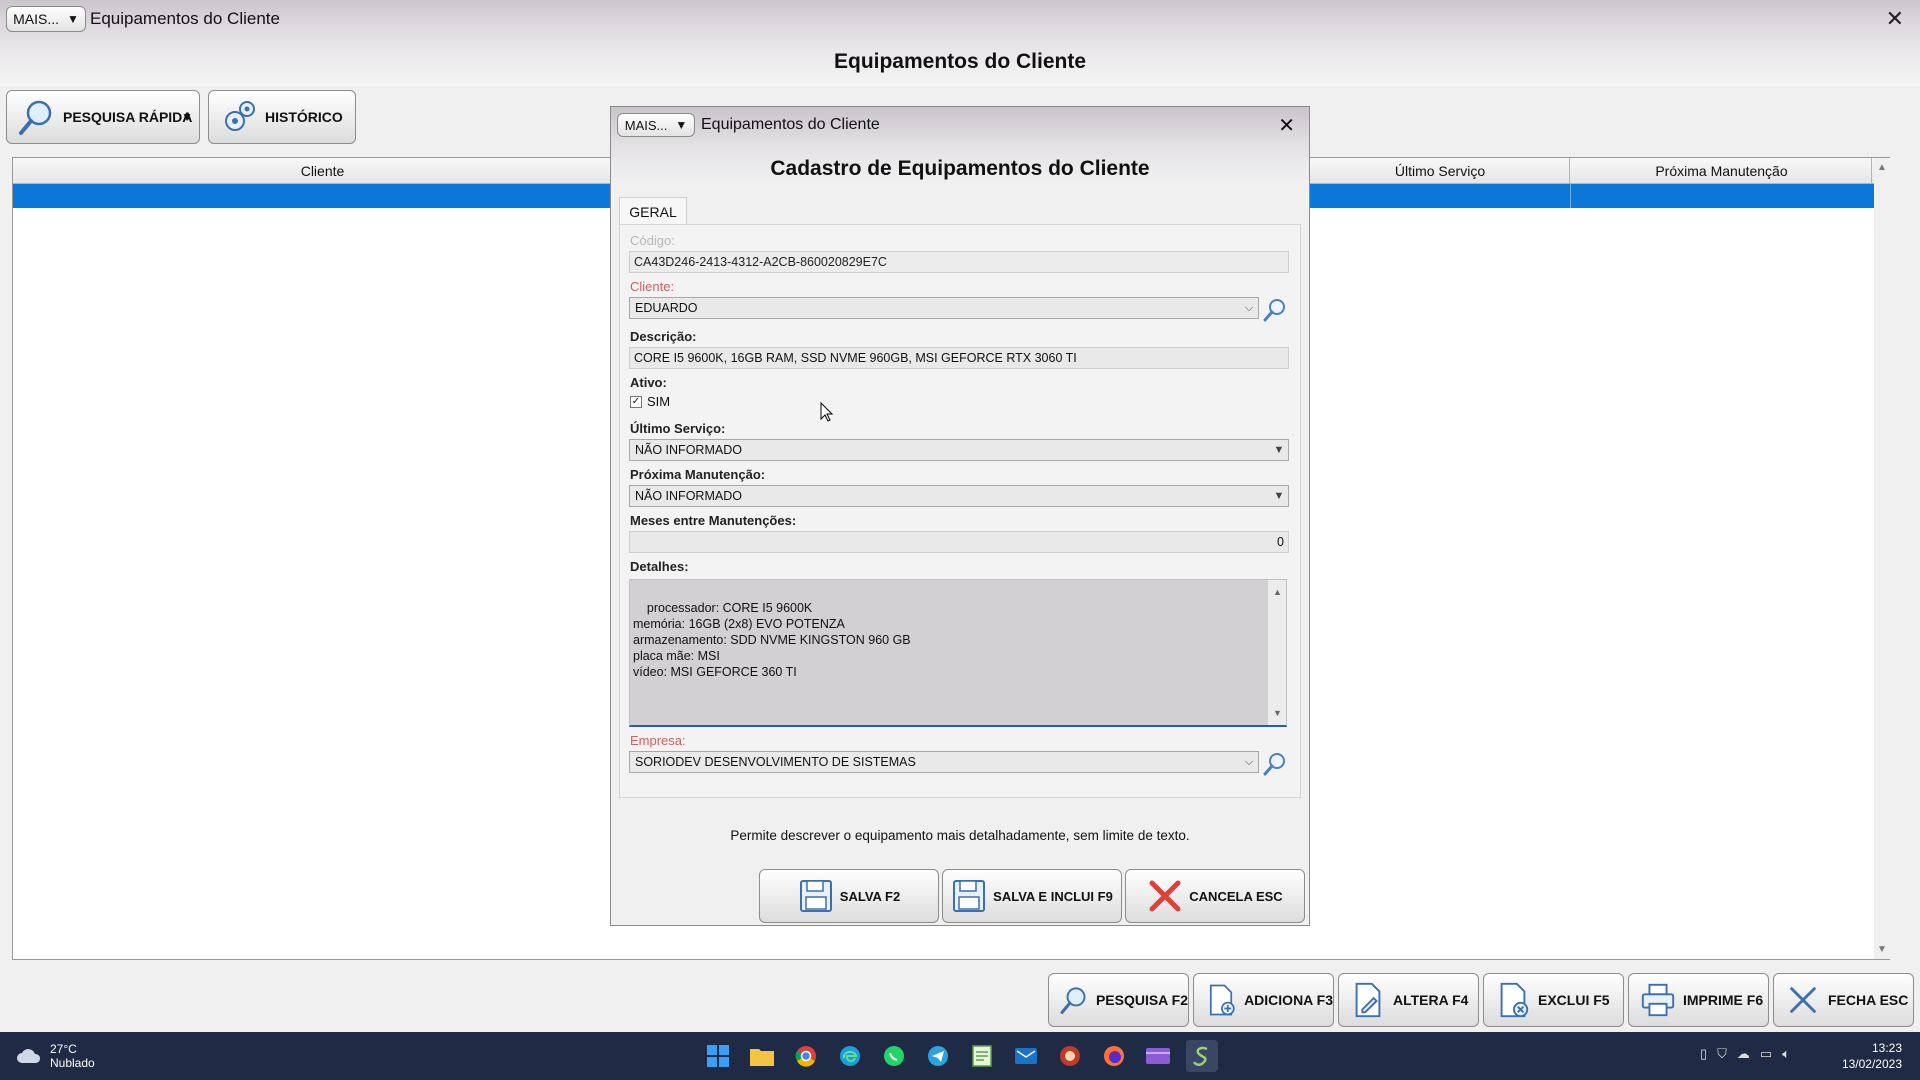 This screenshot has height=1080, width=1920. I want to click on edge-icon, so click(850, 1056).